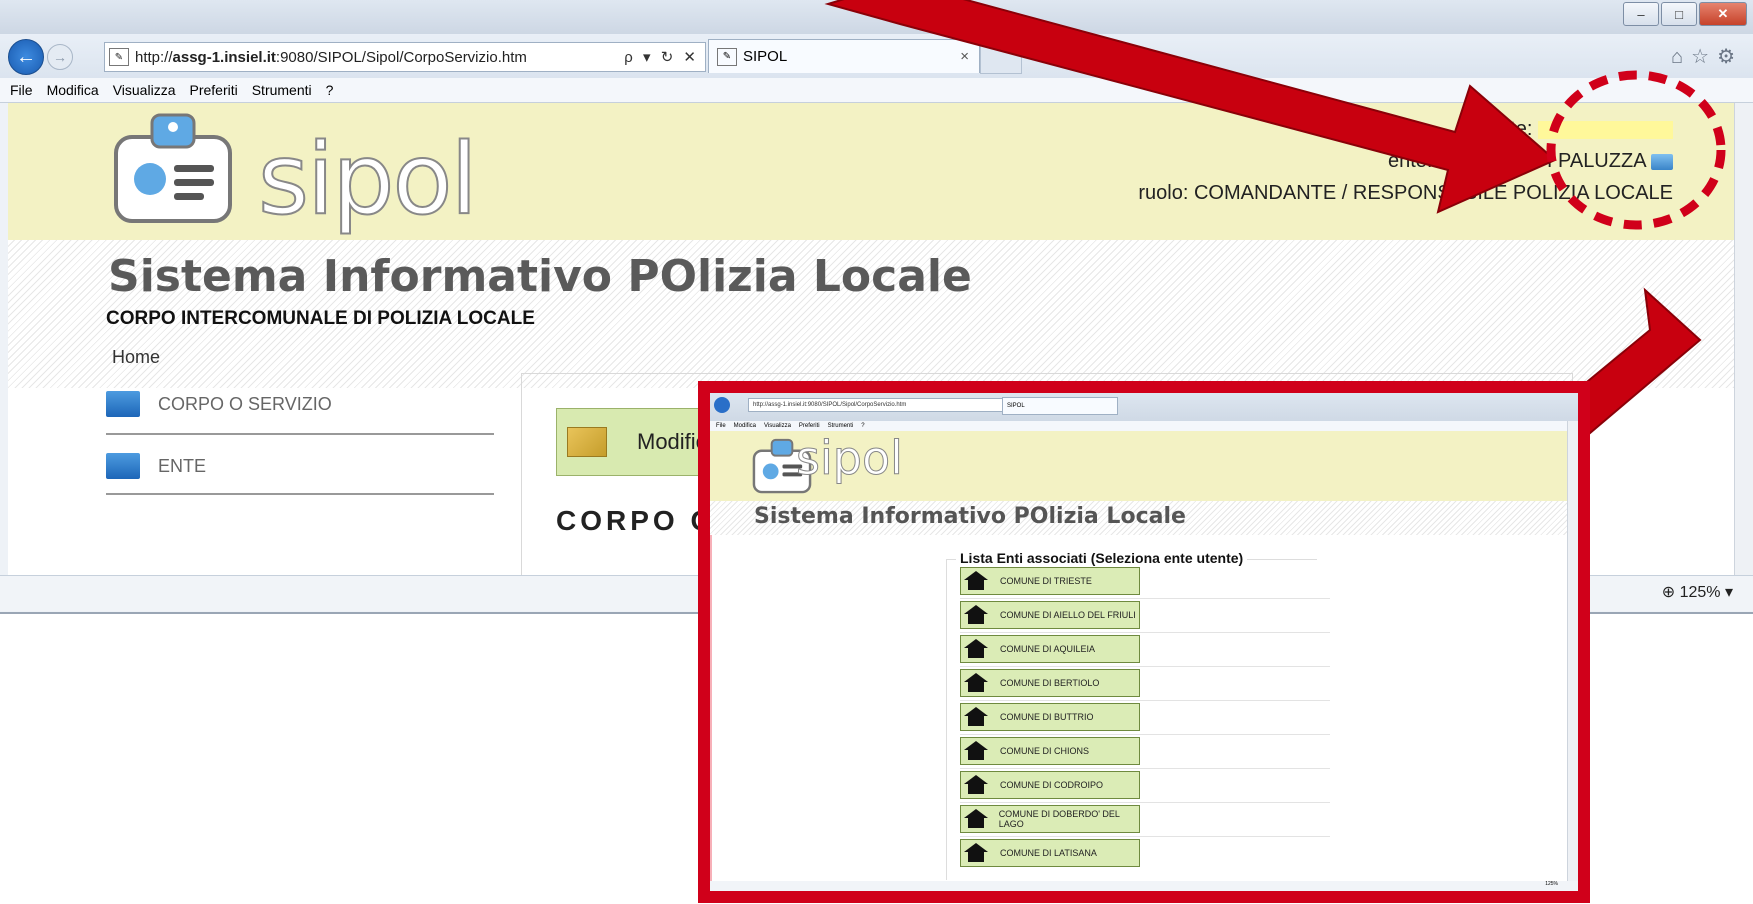 The height and width of the screenshot is (904, 1753). What do you see at coordinates (21, 90) in the screenshot?
I see `menu-file: File` at bounding box center [21, 90].